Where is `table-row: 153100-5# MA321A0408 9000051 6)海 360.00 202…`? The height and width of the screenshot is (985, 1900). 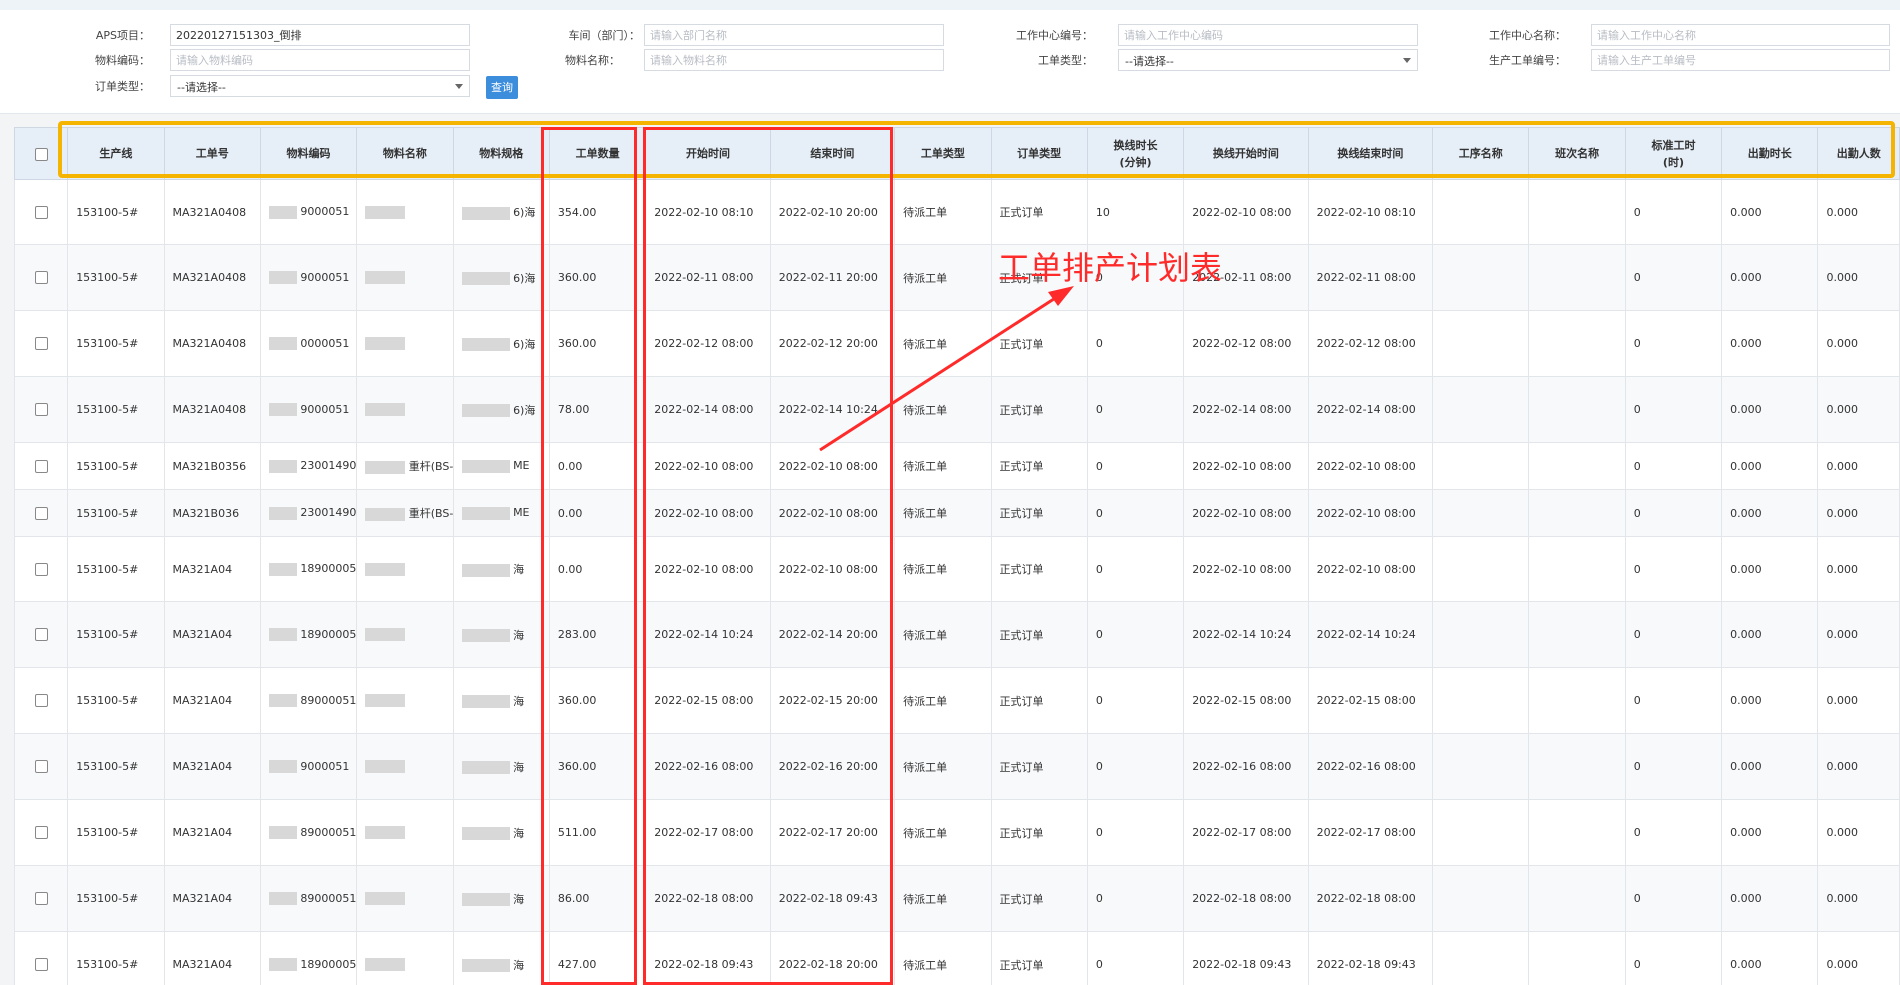
table-row: 153100-5# MA321A0408 9000051 6)海 360.00 202… is located at coordinates (957, 277).